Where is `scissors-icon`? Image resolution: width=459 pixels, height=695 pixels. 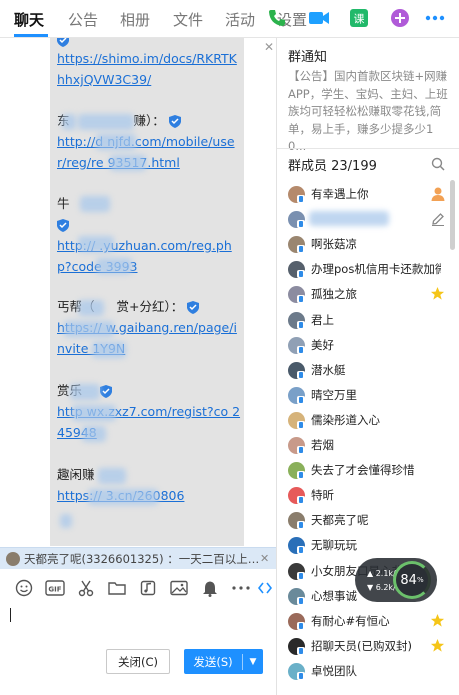
scissors-icon is located at coordinates (85, 588).